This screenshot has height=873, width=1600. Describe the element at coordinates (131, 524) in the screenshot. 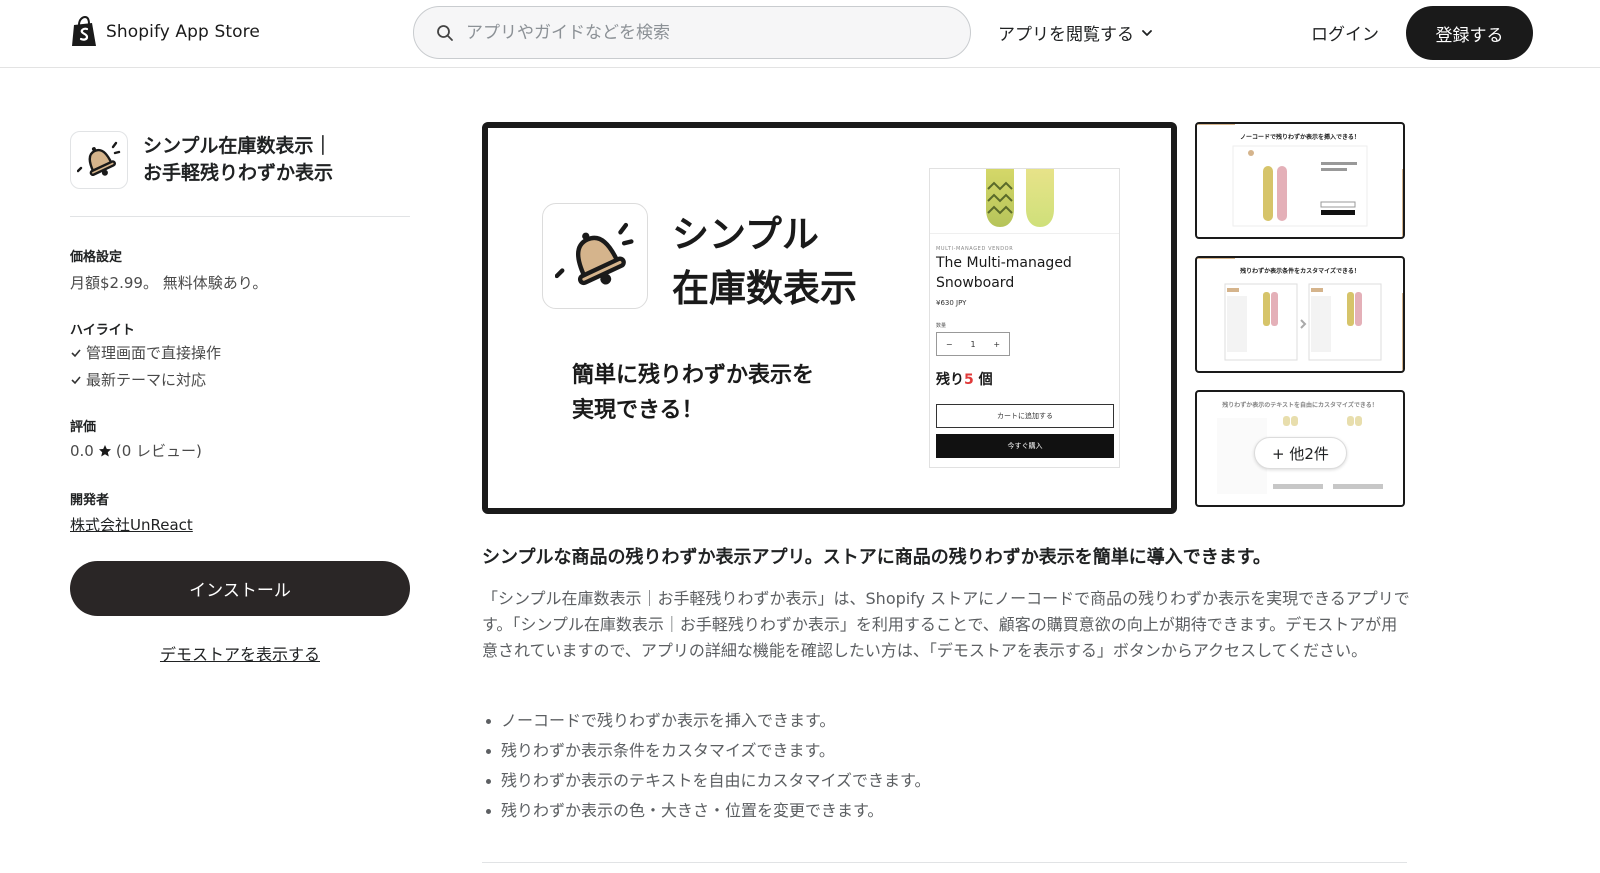

I see `developer-link: 株式会社UnReact` at that location.